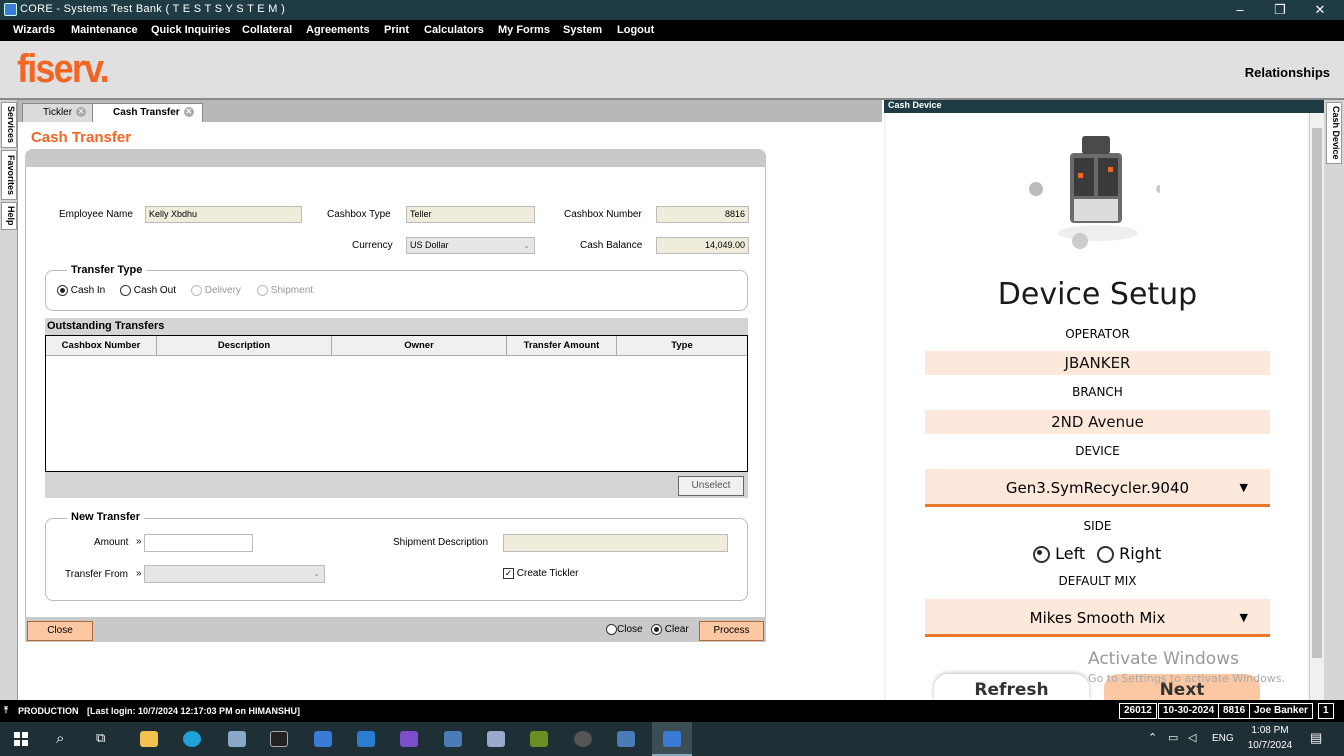  I want to click on column-header: Type, so click(682, 346).